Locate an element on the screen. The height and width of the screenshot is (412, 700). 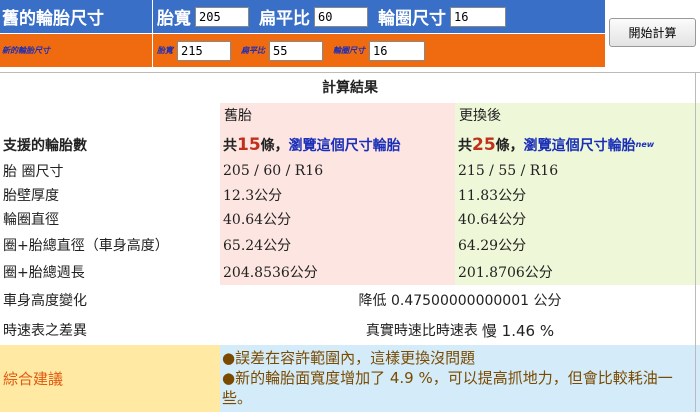
row-label: 圈+胎總週長 is located at coordinates (44, 272).